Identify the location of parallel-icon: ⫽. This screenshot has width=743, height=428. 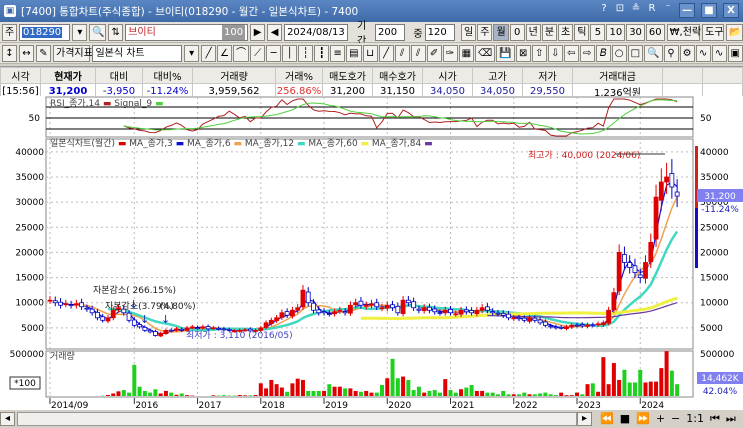
(418, 53).